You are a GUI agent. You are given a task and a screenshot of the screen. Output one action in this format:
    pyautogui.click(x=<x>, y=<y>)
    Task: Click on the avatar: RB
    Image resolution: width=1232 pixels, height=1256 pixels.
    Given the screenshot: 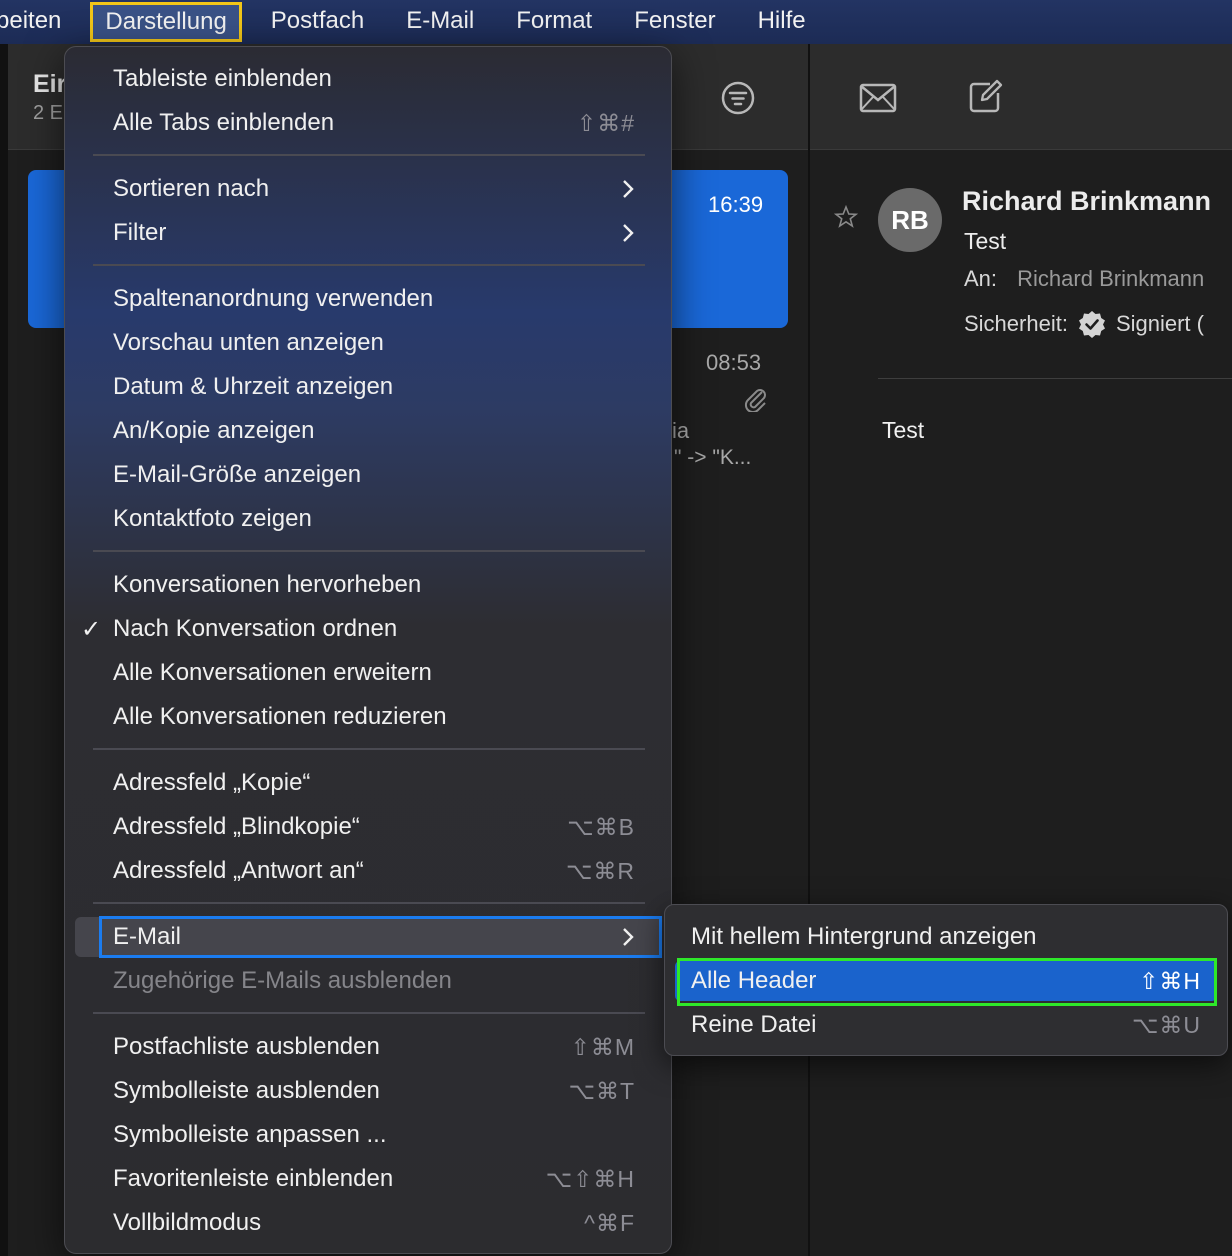 What is the action you would take?
    pyautogui.click(x=910, y=220)
    